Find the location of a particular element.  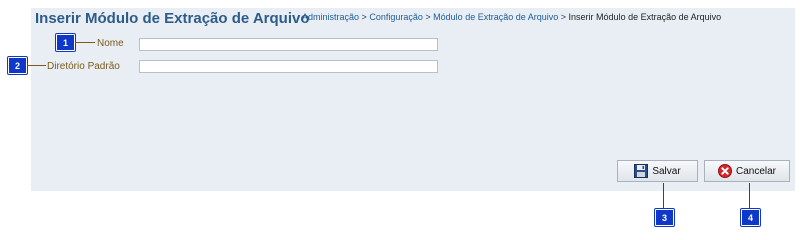

page-title: Inserir Módulo de Extração de Arquivo is located at coordinates (172, 18).